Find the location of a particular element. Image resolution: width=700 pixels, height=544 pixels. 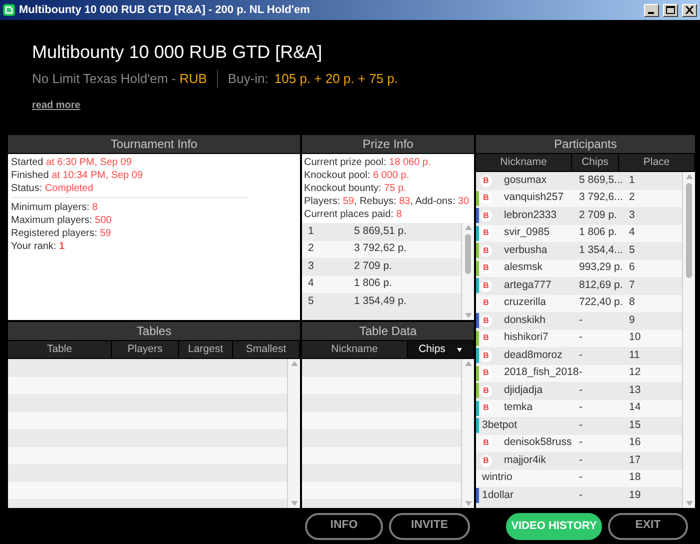

nickname-cell-text: denisok58russ is located at coordinates (538, 442).